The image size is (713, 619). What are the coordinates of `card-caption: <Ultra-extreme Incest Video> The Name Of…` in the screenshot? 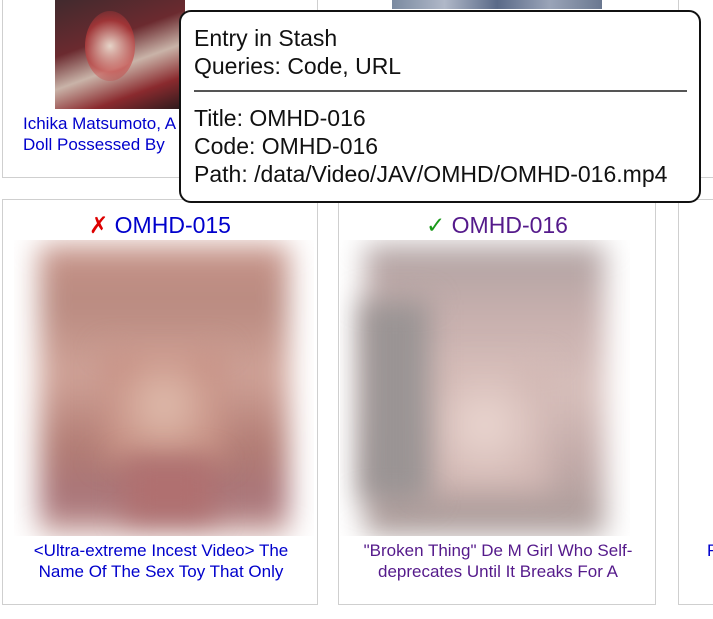 It's located at (161, 561).